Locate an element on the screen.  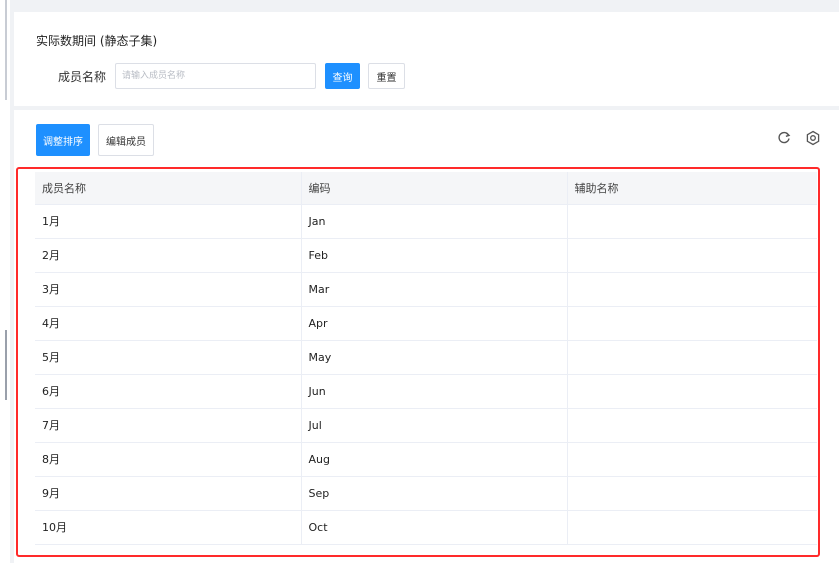
table-row: 10月 Oct is located at coordinates (426, 527).